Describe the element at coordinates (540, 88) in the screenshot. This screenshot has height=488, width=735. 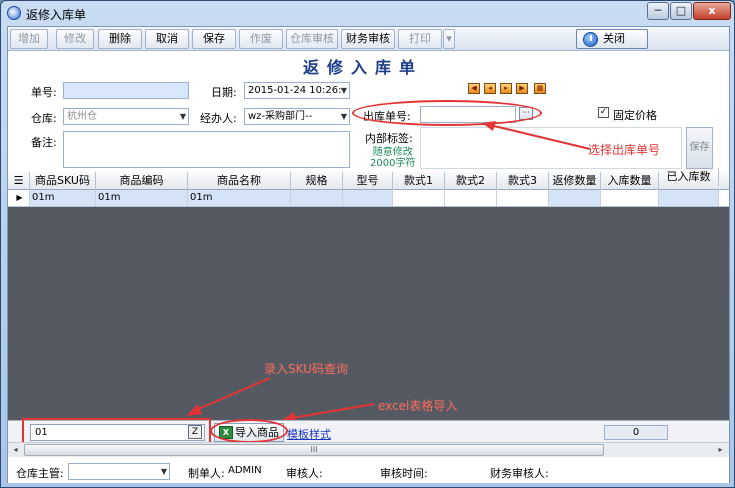
I see `grid-view-icon: ▦` at that location.